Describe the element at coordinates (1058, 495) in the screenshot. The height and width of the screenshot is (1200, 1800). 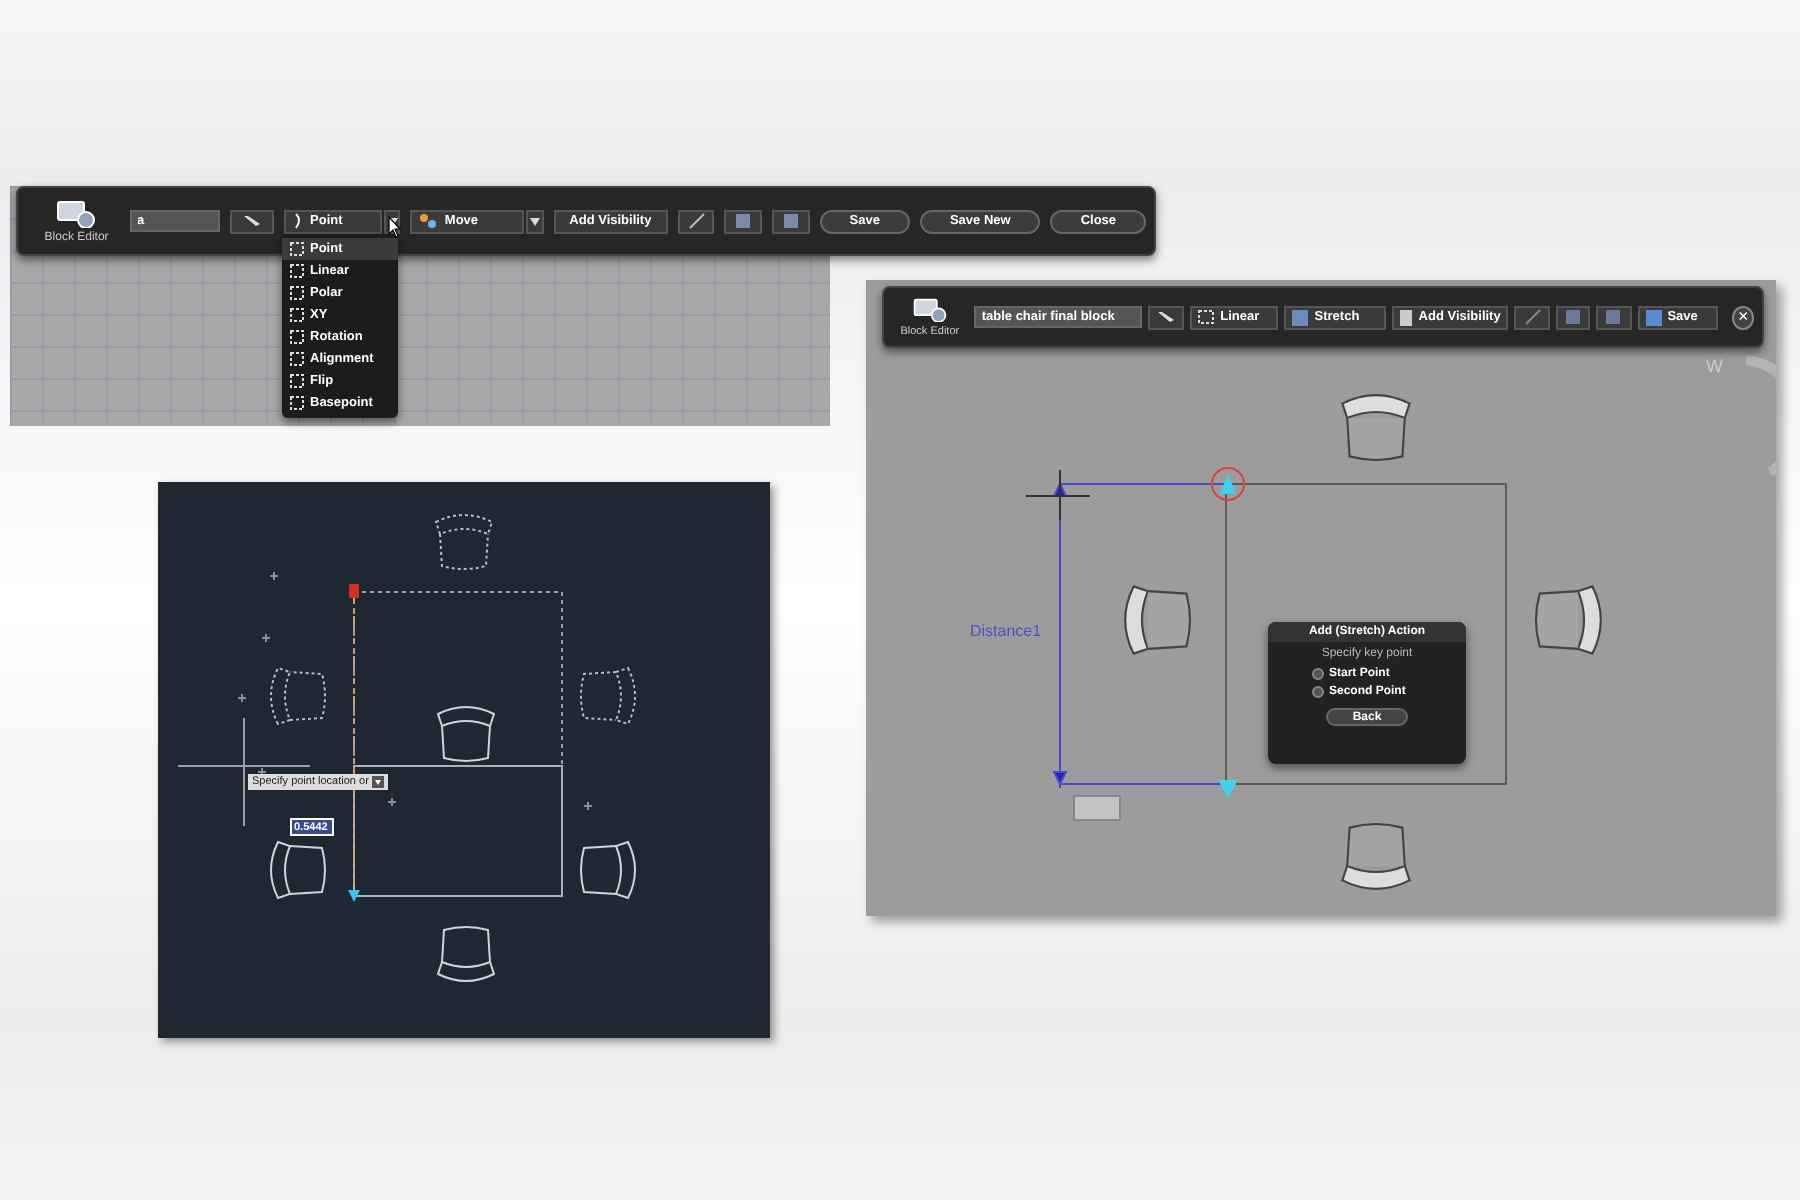
I see `crosshair-cursor` at that location.